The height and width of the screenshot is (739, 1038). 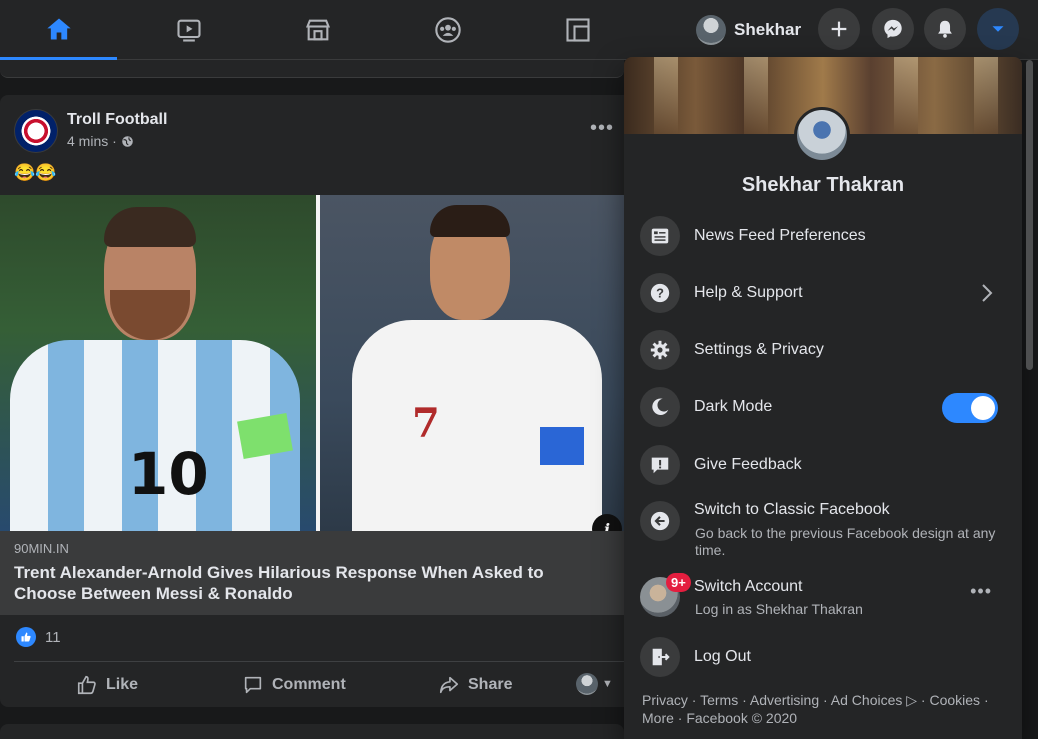 I want to click on menu-item-label: Give Feedback, so click(x=748, y=464).